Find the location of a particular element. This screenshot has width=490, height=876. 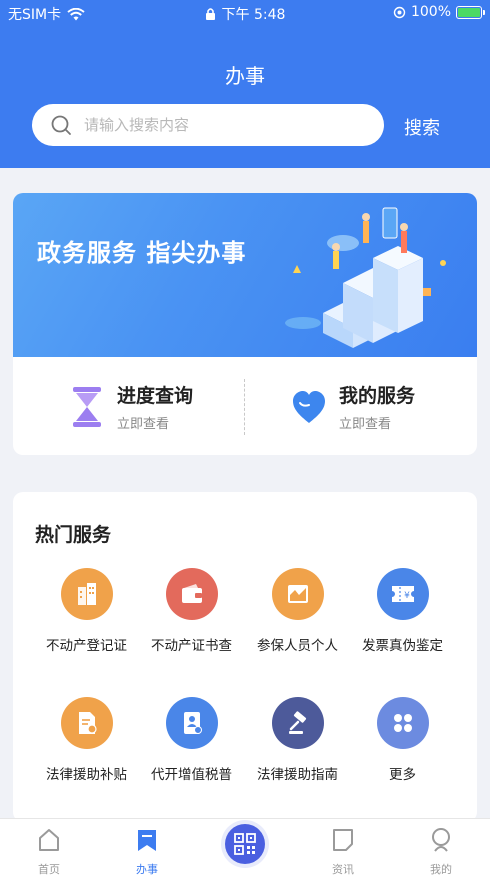

service-legal-aid-guide: 法律援助指南 is located at coordinates (297, 740).